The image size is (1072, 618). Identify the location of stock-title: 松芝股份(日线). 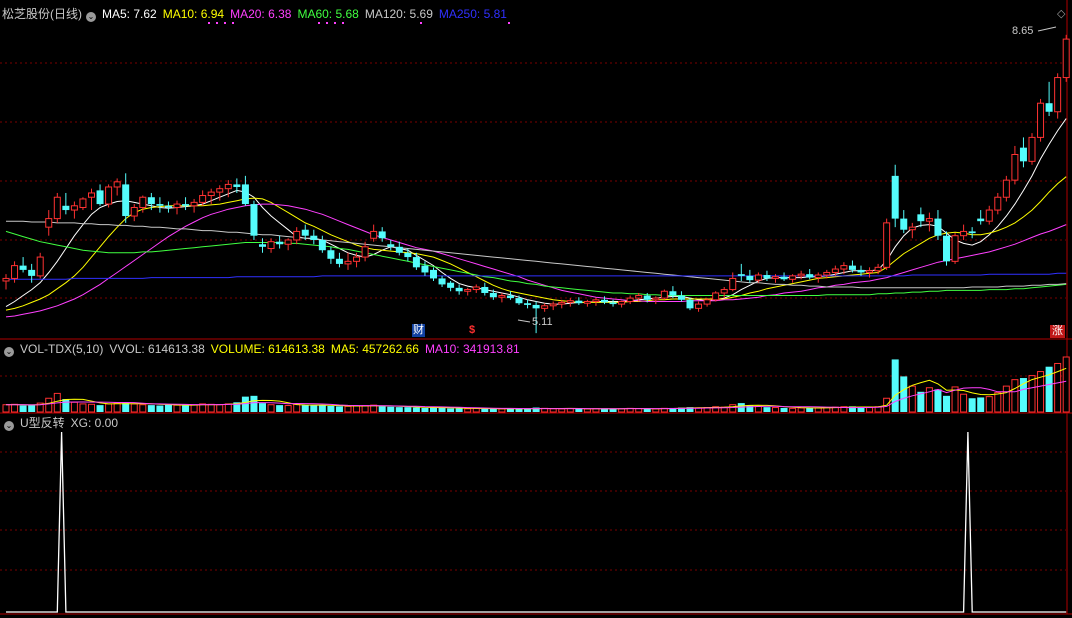
(42, 14).